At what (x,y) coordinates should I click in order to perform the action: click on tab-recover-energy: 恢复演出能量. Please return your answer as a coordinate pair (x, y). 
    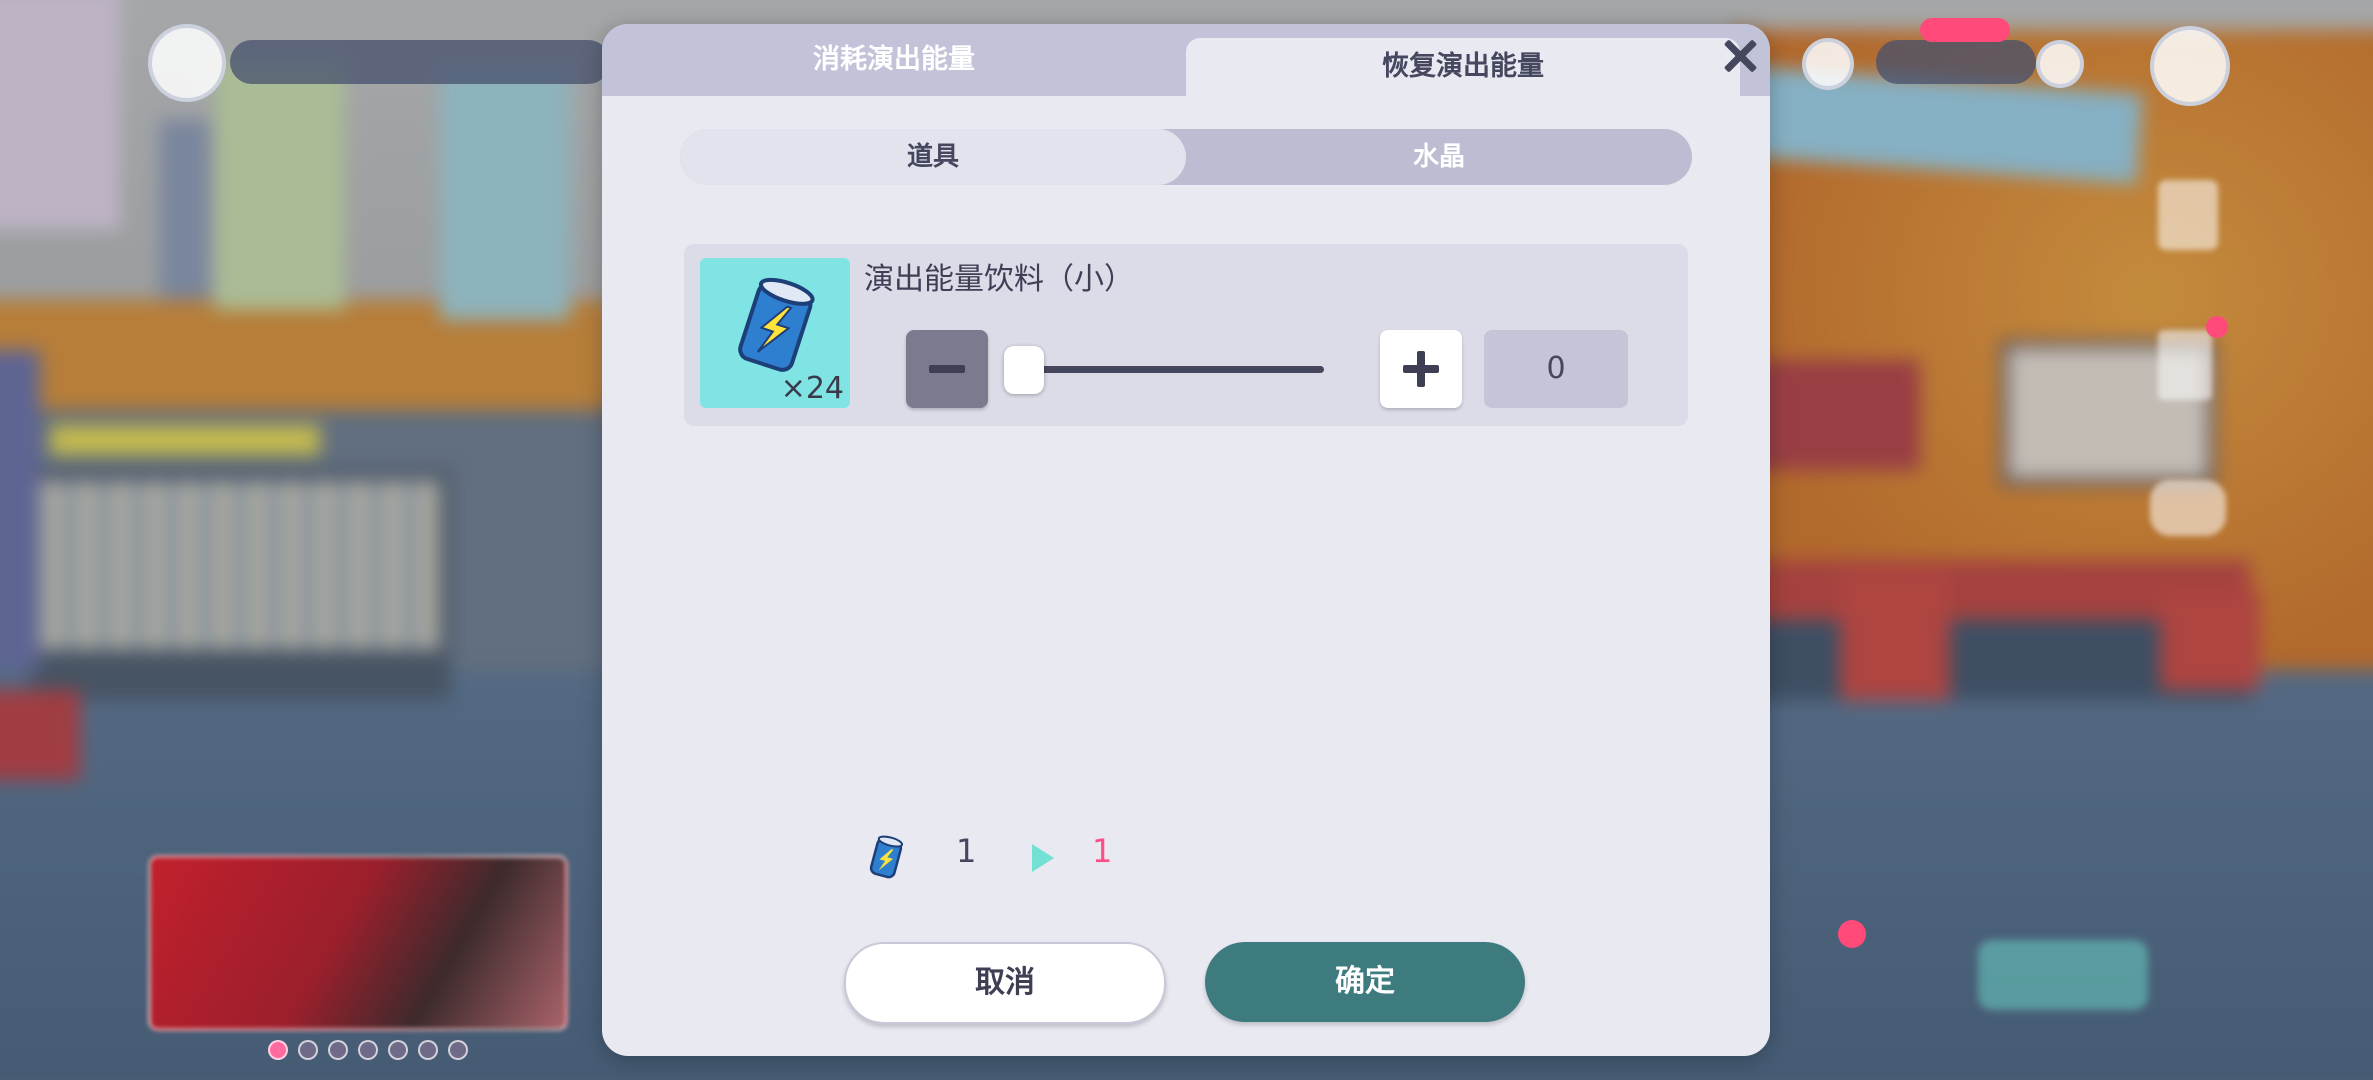
    Looking at the image, I should click on (1463, 67).